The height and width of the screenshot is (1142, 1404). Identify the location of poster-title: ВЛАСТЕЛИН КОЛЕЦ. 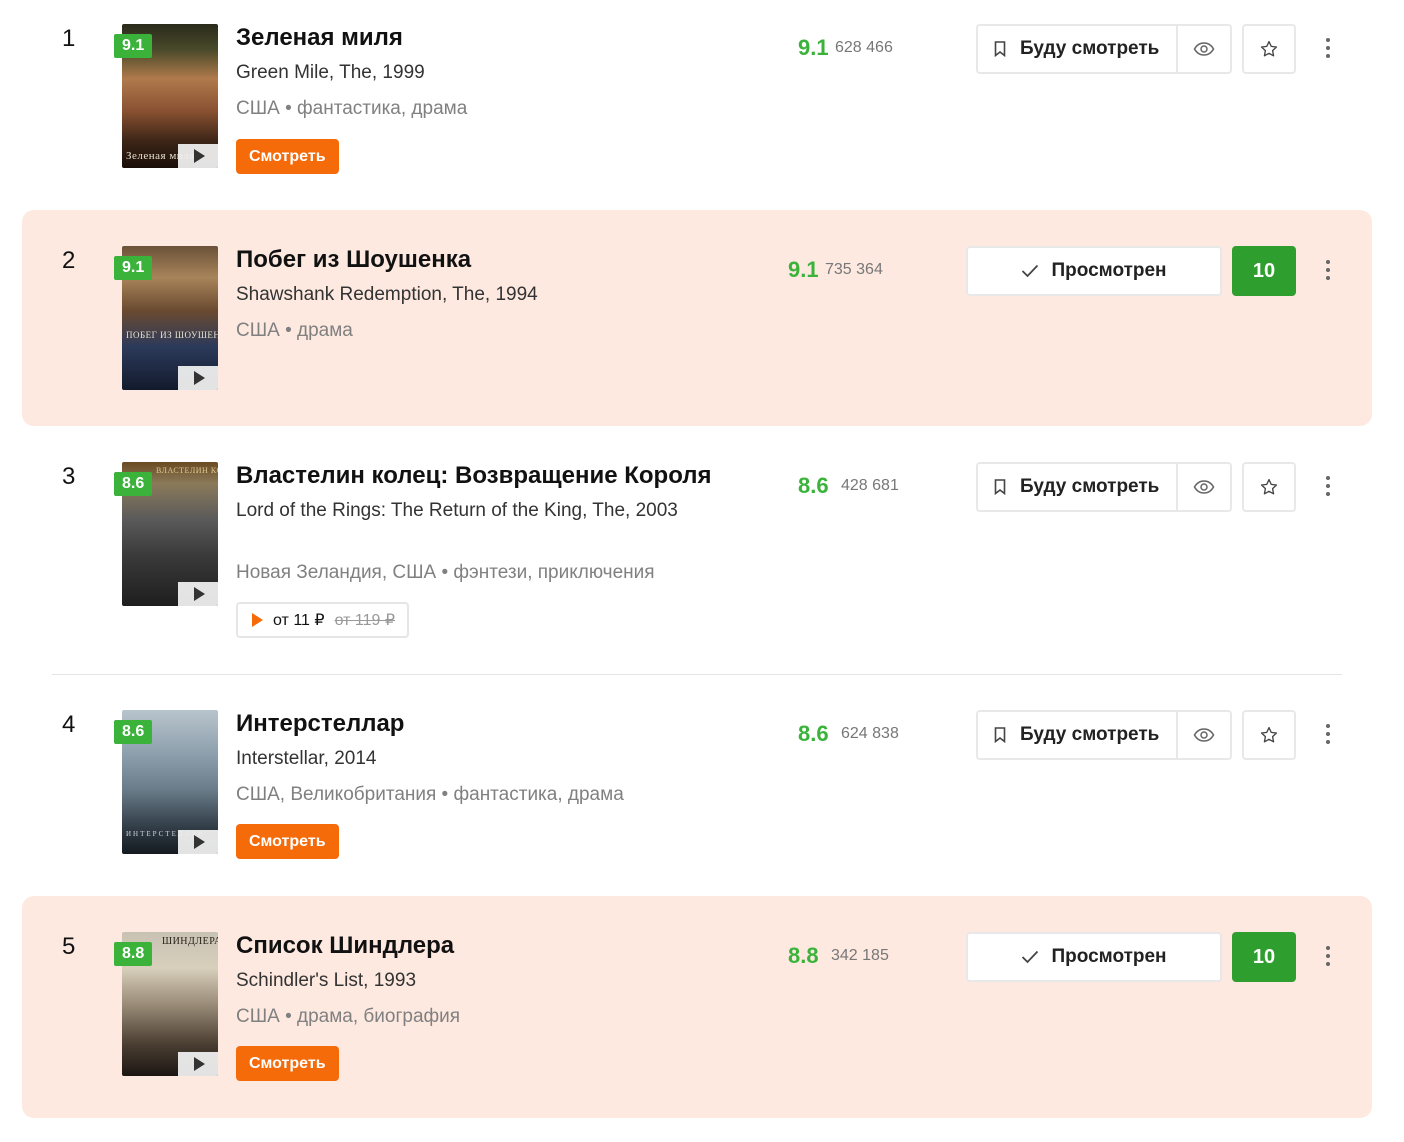
(187, 470).